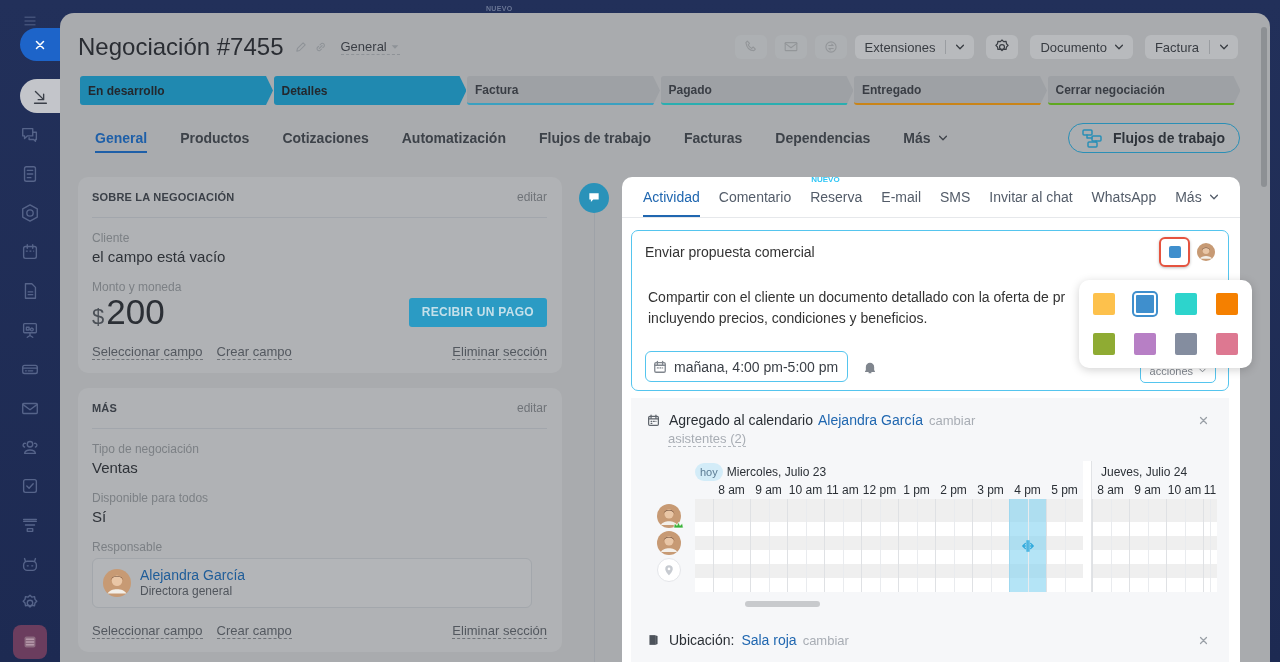 The height and width of the screenshot is (662, 1280). What do you see at coordinates (105, 408) in the screenshot?
I see `section-title: MÁS` at bounding box center [105, 408].